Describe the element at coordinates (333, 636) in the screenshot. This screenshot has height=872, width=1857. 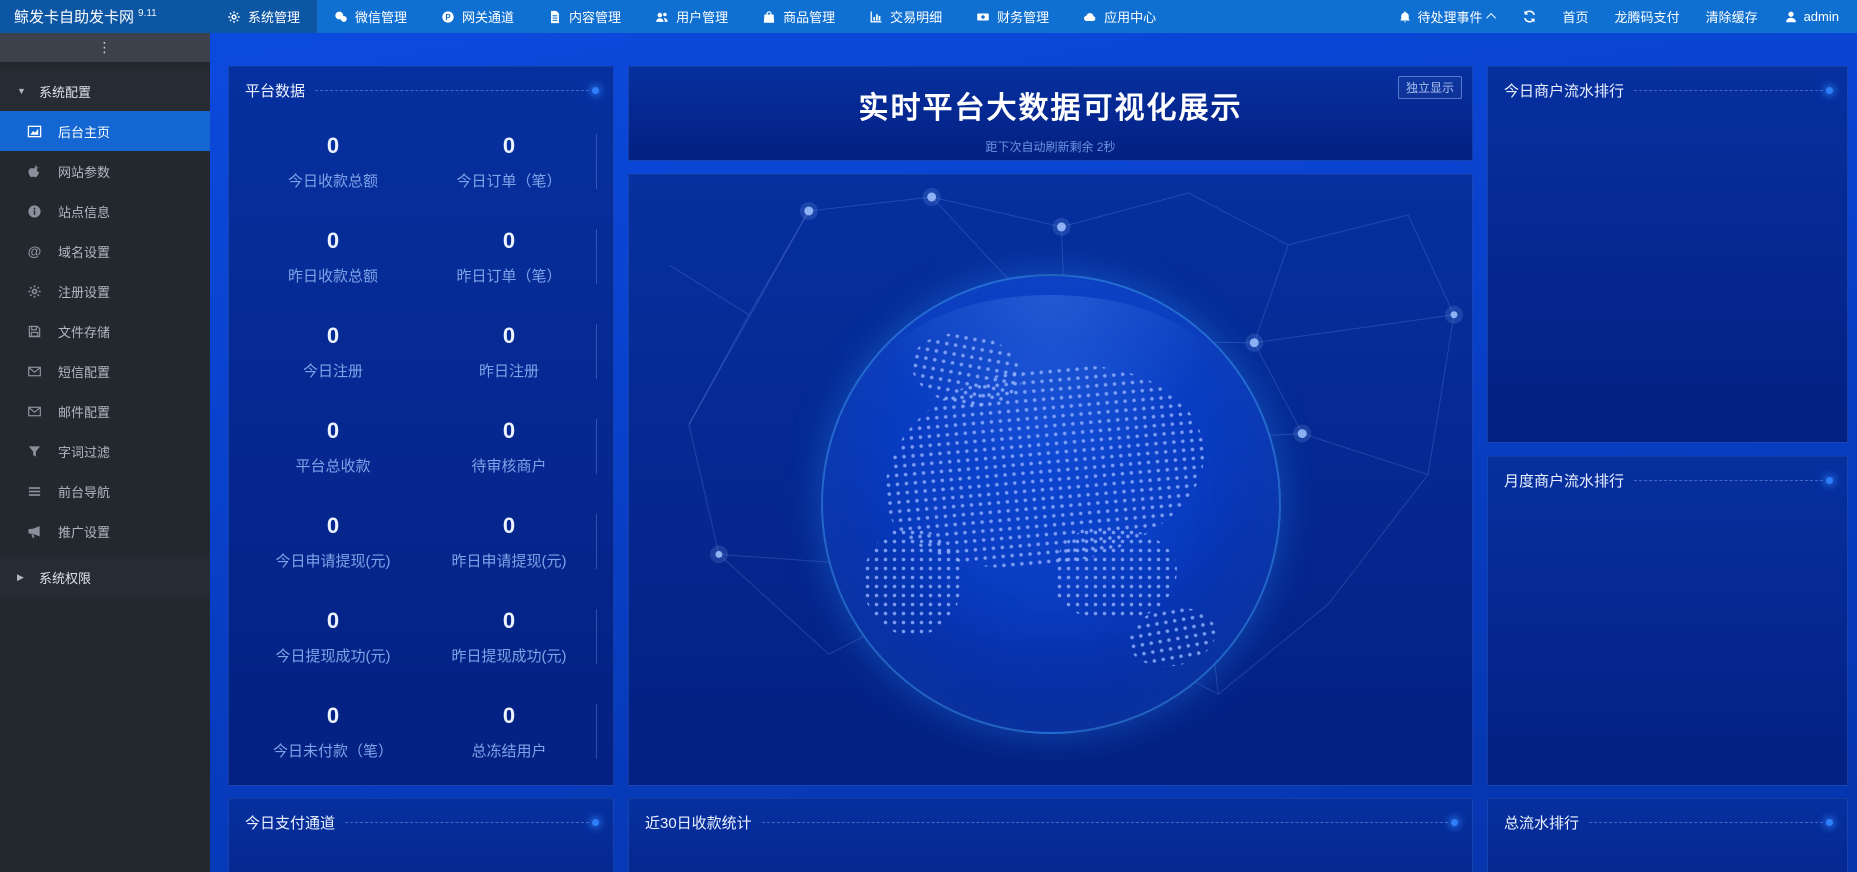
I see `stat-cell: 0 今日提现成功(元)` at that location.